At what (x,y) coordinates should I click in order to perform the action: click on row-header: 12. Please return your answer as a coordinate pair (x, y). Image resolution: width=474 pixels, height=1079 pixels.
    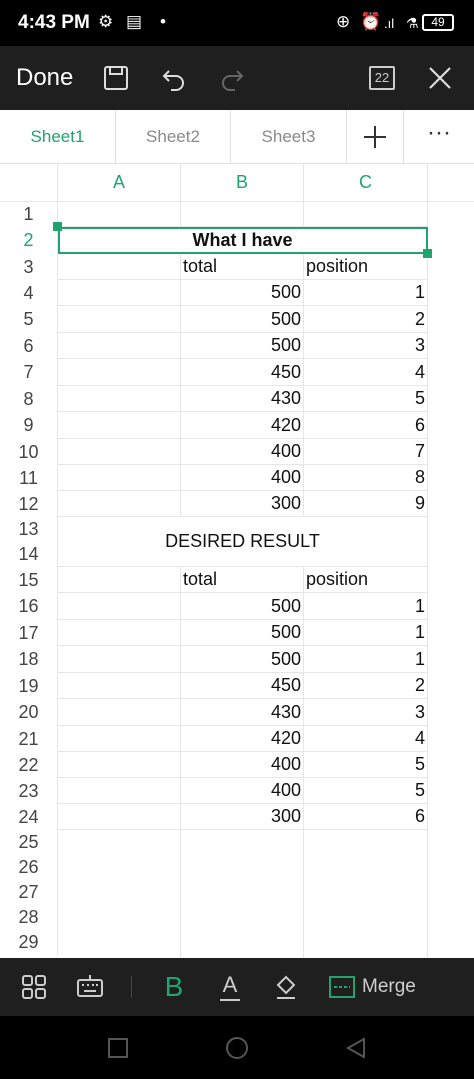
    Looking at the image, I should click on (29, 504).